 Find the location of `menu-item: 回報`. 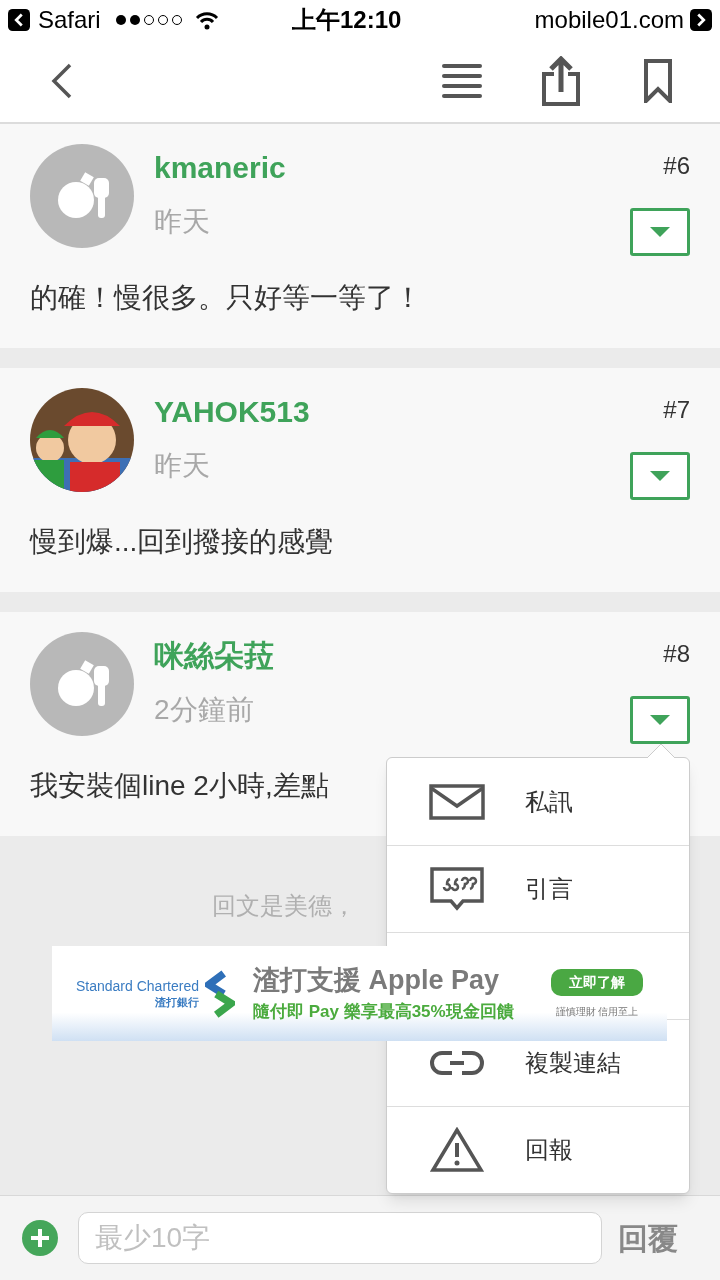

menu-item: 回報 is located at coordinates (501, 1150).